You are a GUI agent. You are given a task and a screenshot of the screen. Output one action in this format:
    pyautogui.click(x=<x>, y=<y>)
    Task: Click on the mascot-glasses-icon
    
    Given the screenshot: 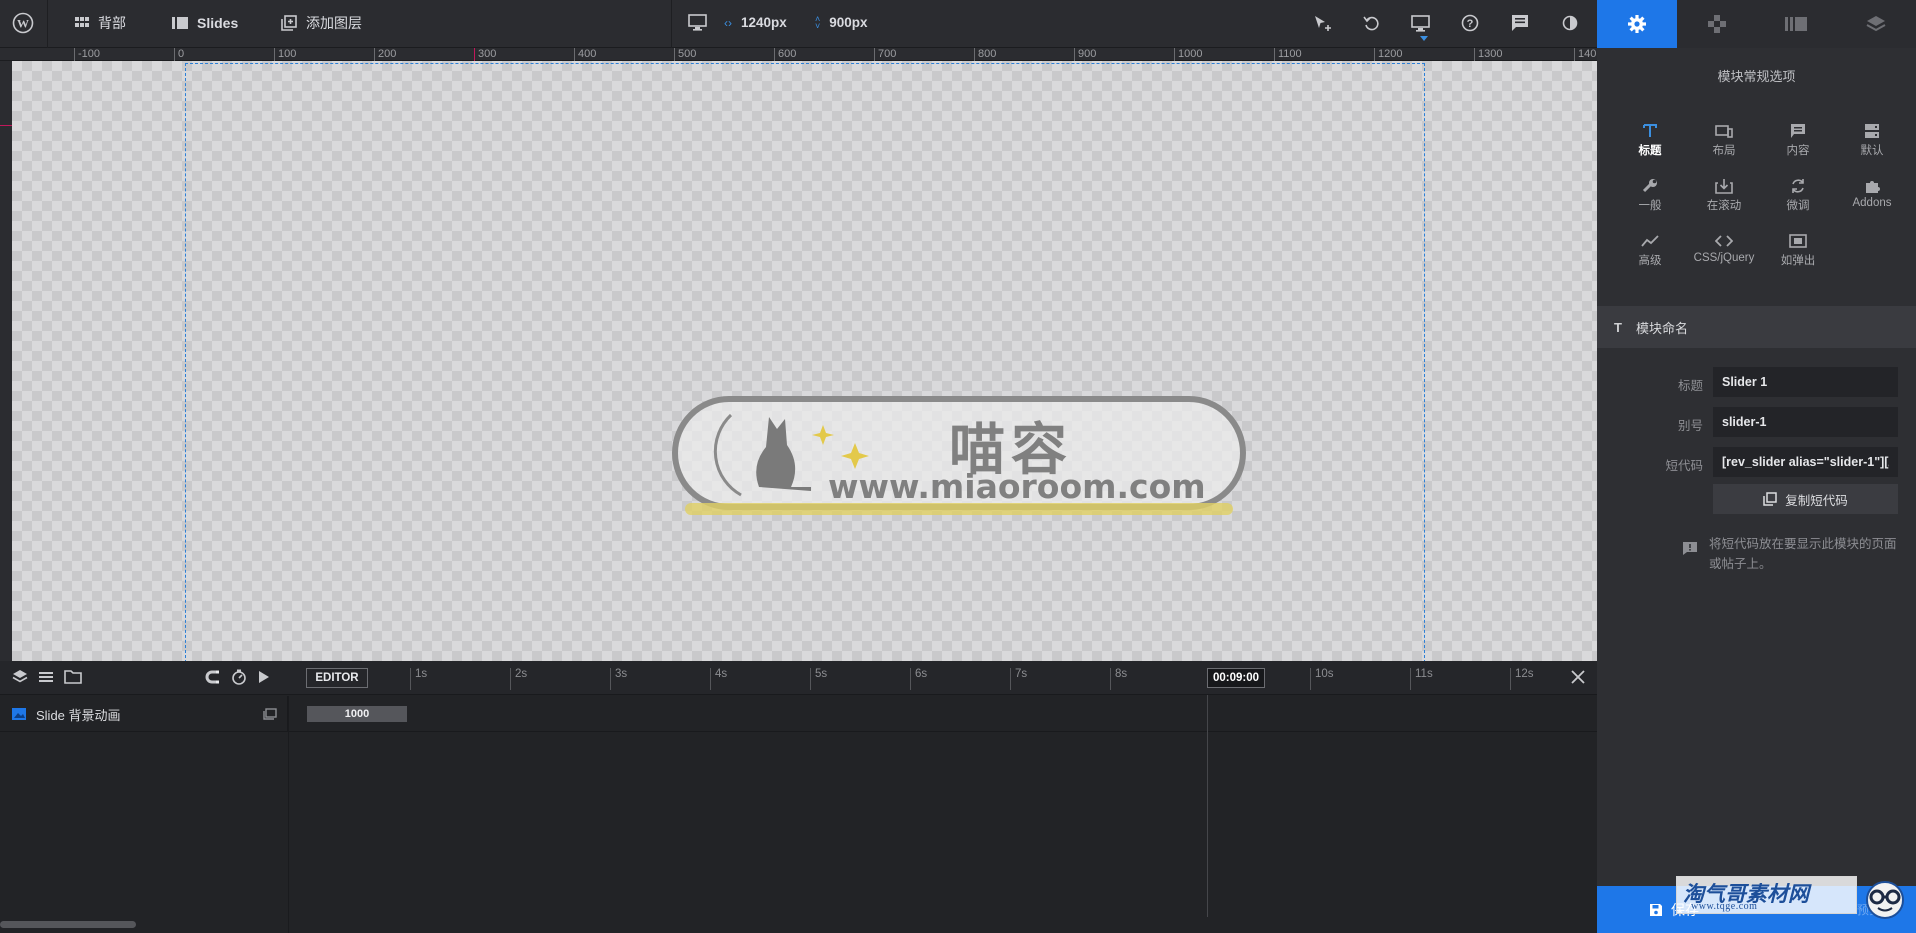 What is the action you would take?
    pyautogui.click(x=1885, y=900)
    